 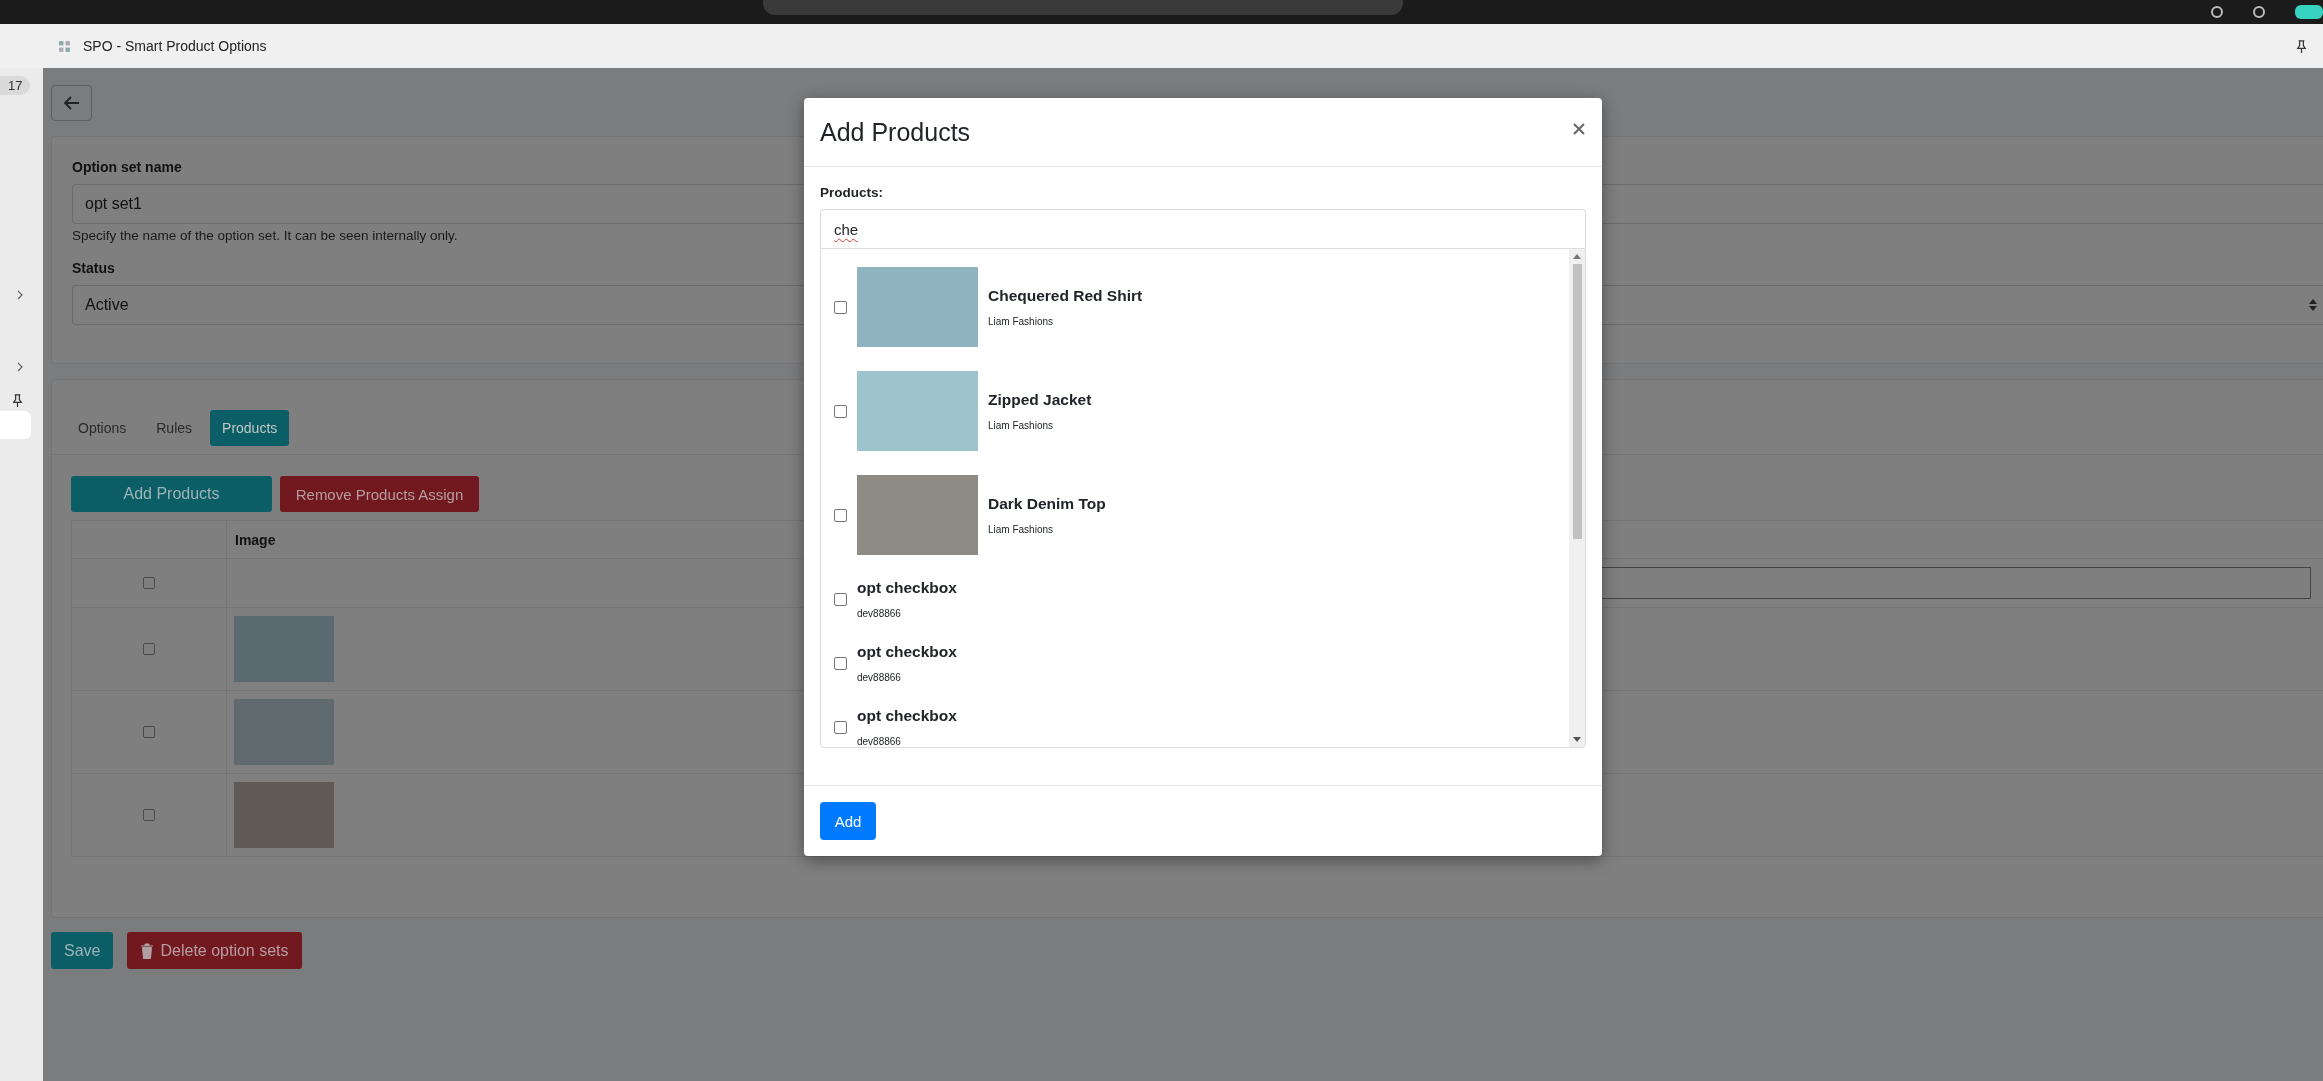 What do you see at coordinates (379, 494) in the screenshot?
I see `remove-button: Remove Products Assign` at bounding box center [379, 494].